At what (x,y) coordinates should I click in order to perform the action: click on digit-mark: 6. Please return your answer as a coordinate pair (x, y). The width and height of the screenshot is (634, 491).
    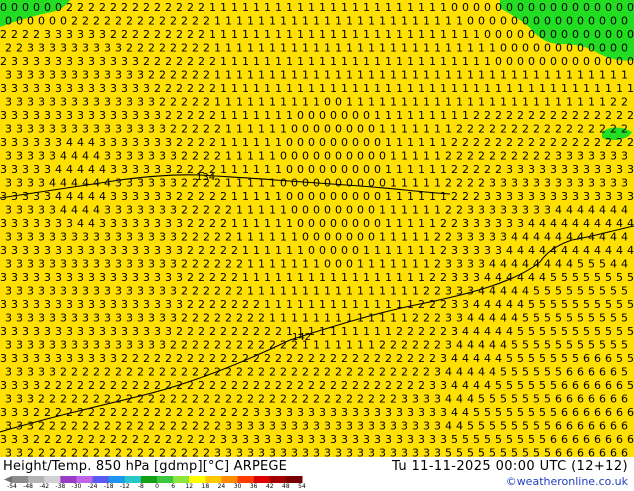
    Looking at the image, I should click on (613, 399).